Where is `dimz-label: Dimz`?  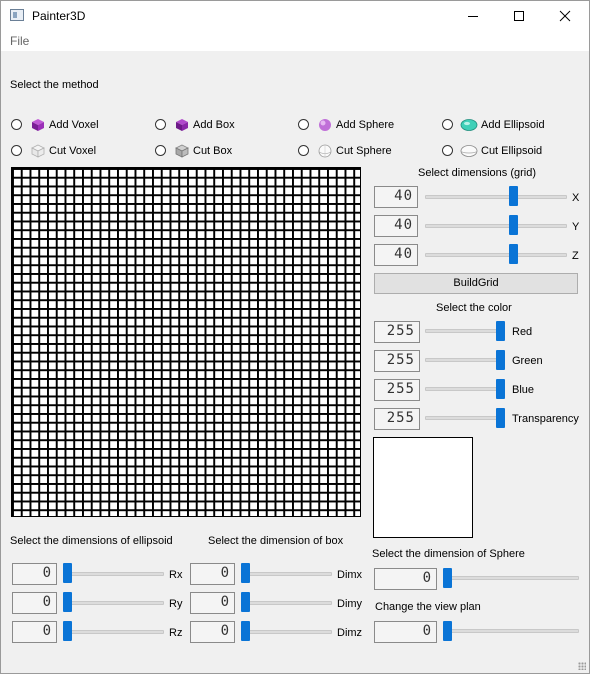 dimz-label: Dimz is located at coordinates (350, 633).